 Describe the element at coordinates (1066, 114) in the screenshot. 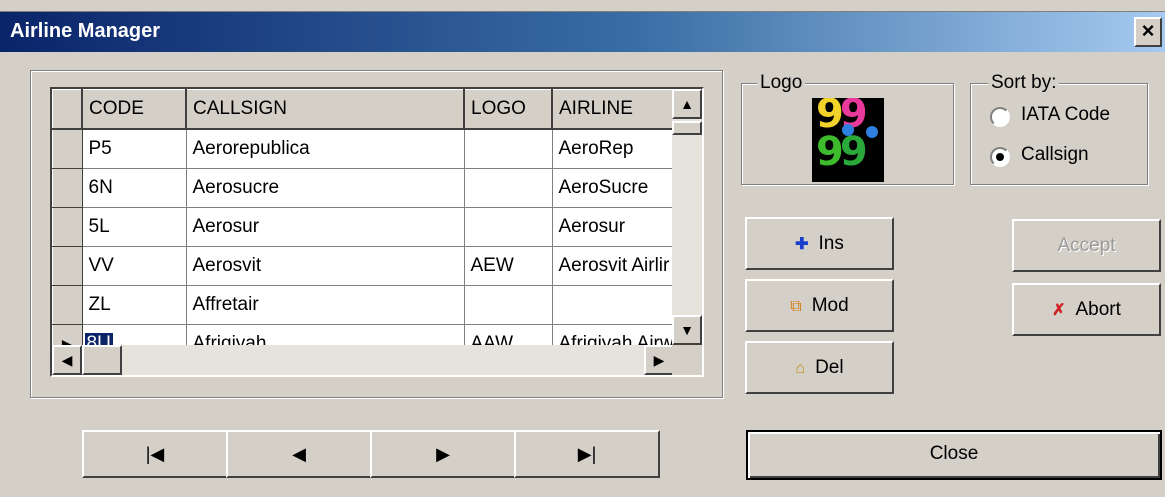

I see `sort-option-iata-label: IATA Code` at that location.